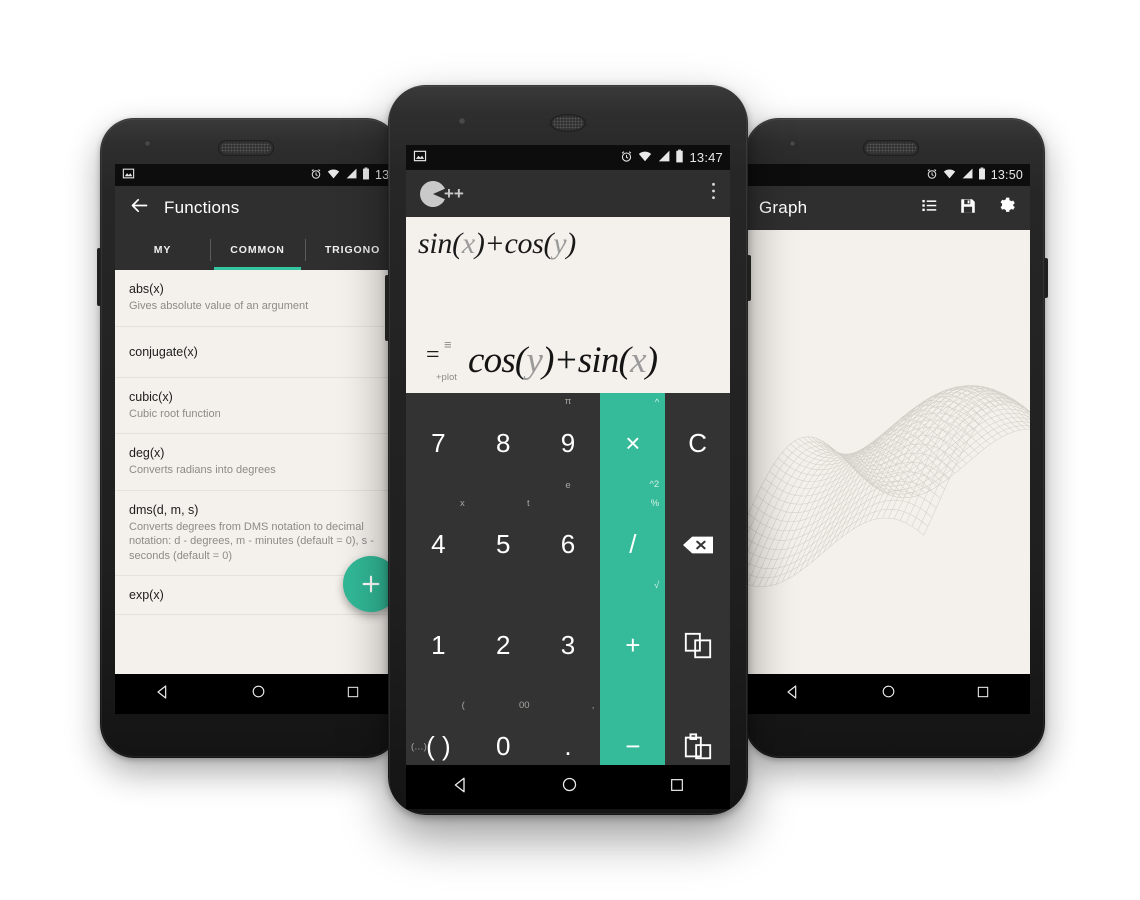  Describe the element at coordinates (563, 361) in the screenshot. I see `result-text: cos(y)+sin(x)` at that location.